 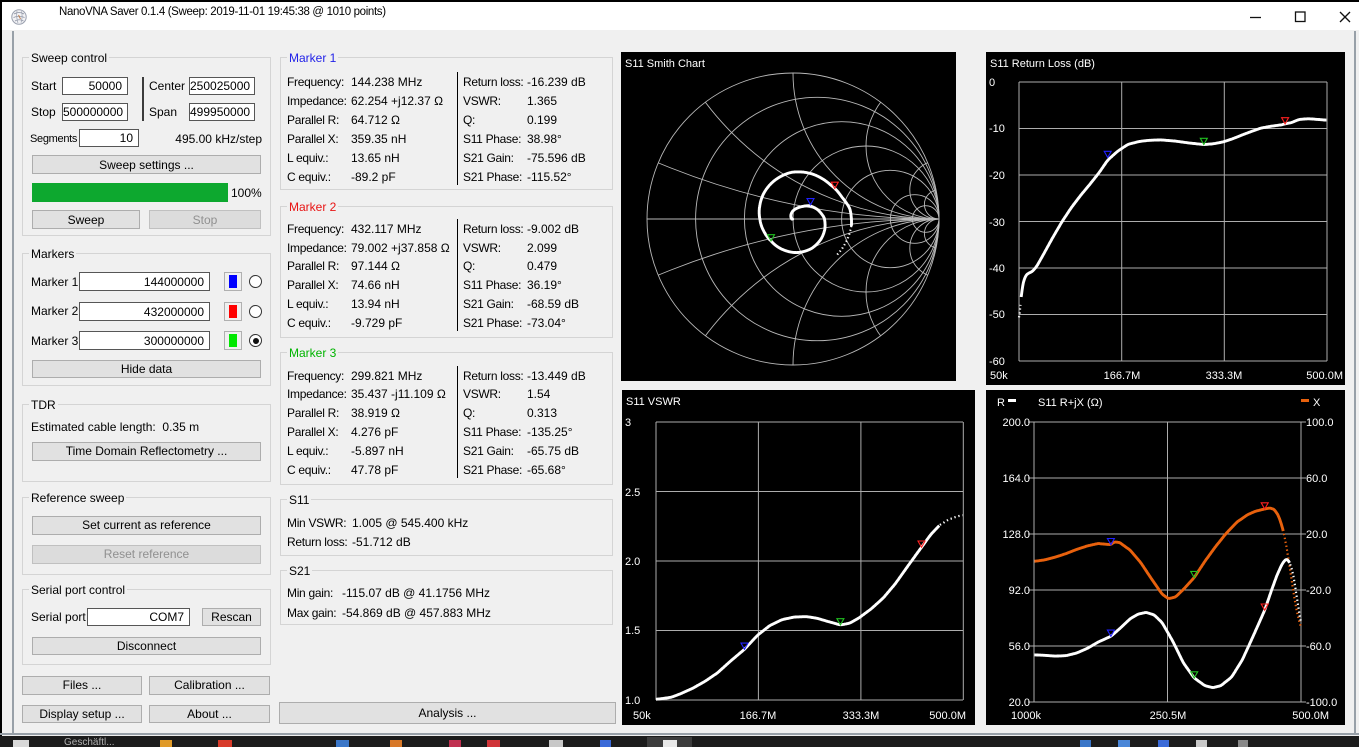 I want to click on svg-text: 0, so click(x=992, y=83).